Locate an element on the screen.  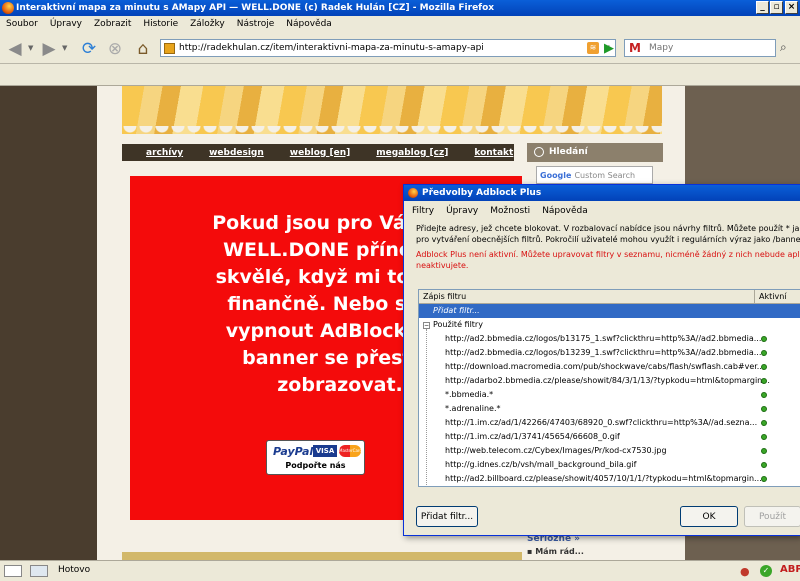
reload-button: ⟳ is located at coordinates (89, 49).